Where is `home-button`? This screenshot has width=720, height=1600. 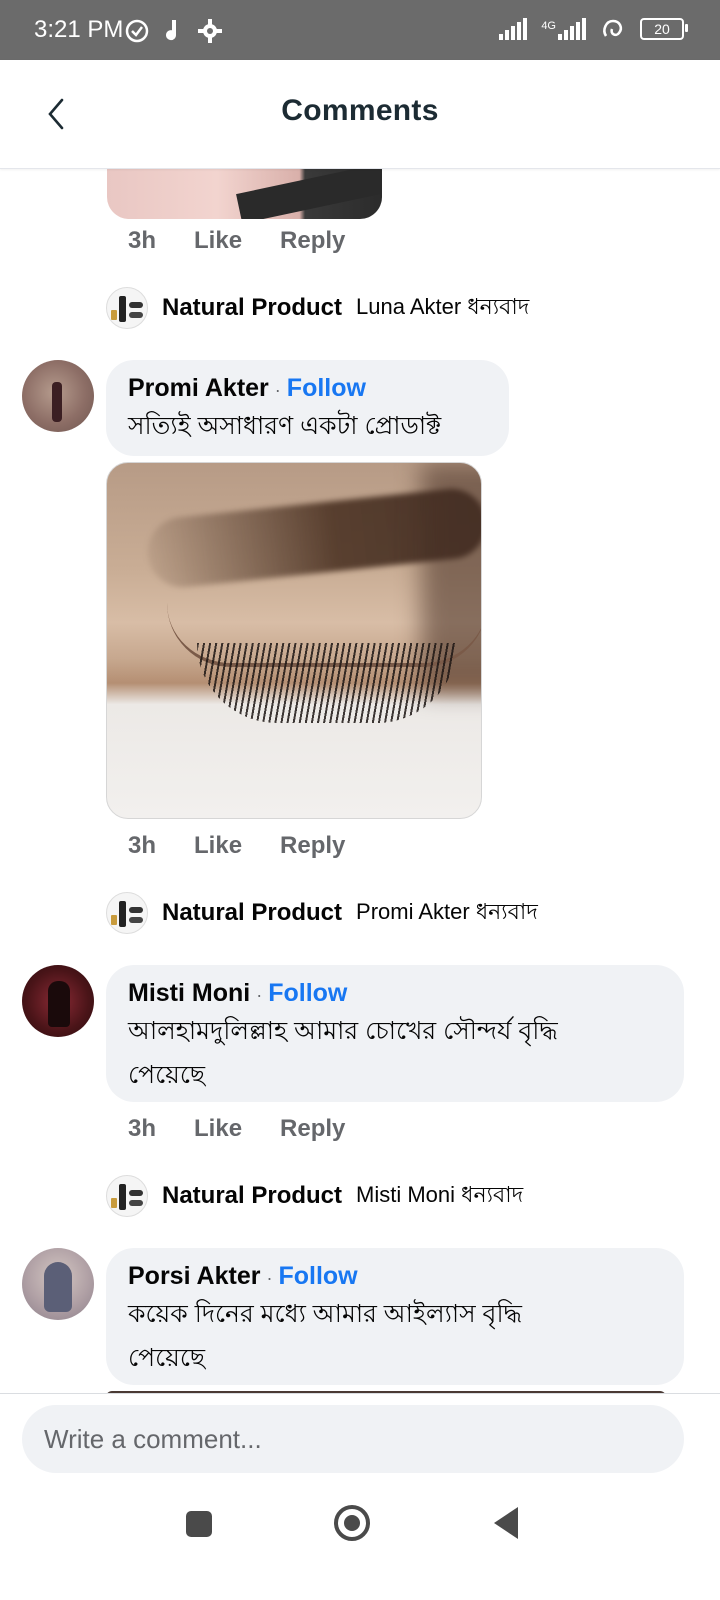 home-button is located at coordinates (352, 1523).